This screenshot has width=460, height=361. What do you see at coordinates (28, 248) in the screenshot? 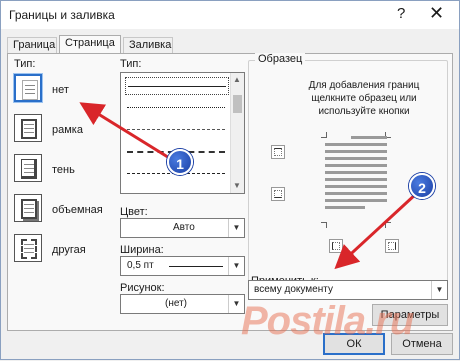
I see `setting-custom-icon` at bounding box center [28, 248].